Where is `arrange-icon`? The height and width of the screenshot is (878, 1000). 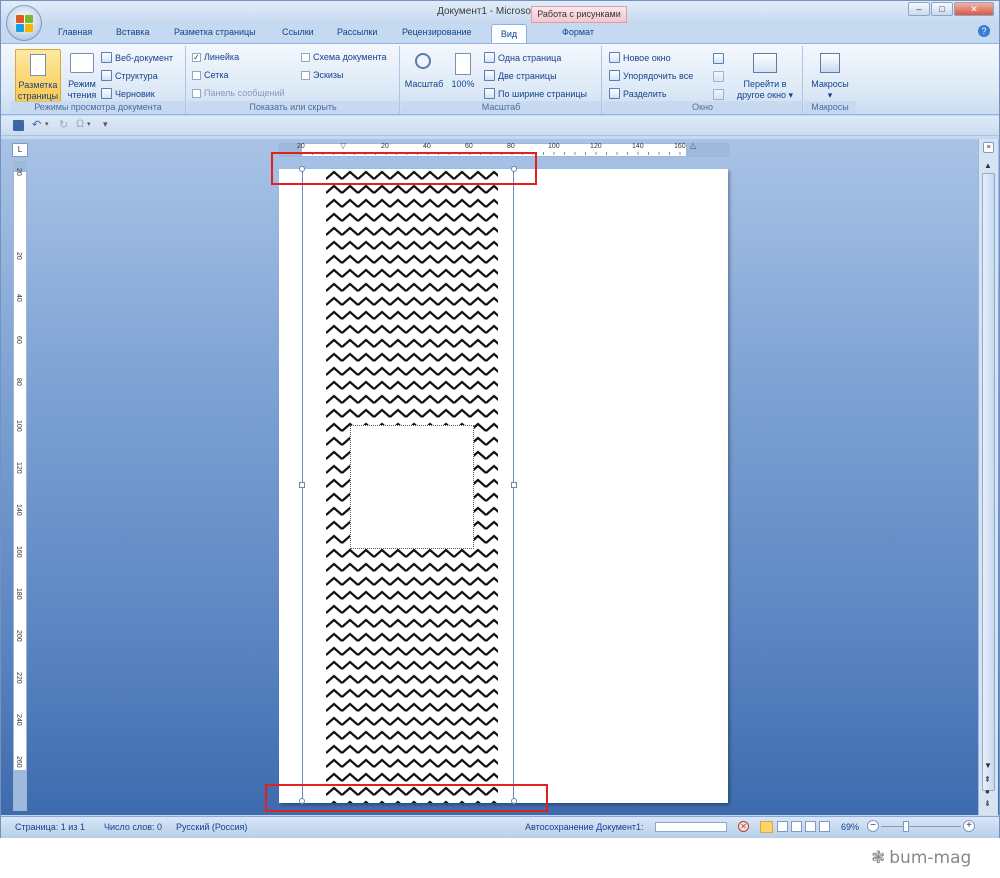 arrange-icon is located at coordinates (614, 75).